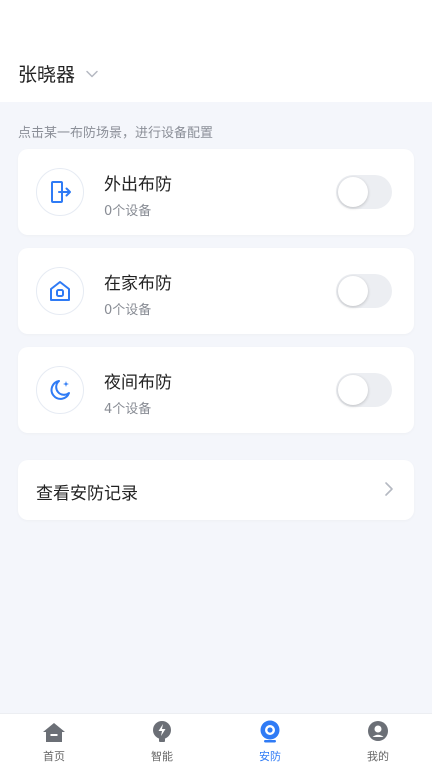  I want to click on top-bar: 张晓器, so click(216, 51).